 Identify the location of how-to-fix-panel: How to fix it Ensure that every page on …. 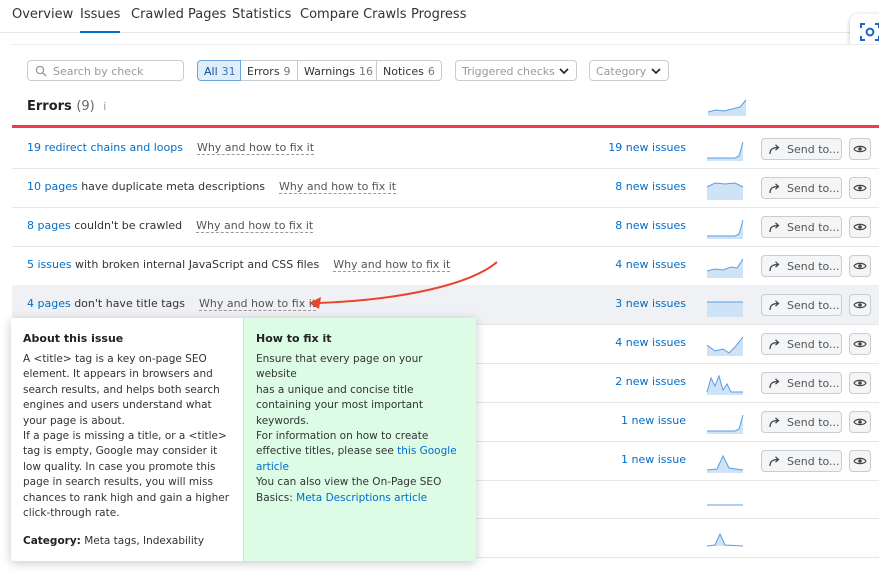
(359, 439).